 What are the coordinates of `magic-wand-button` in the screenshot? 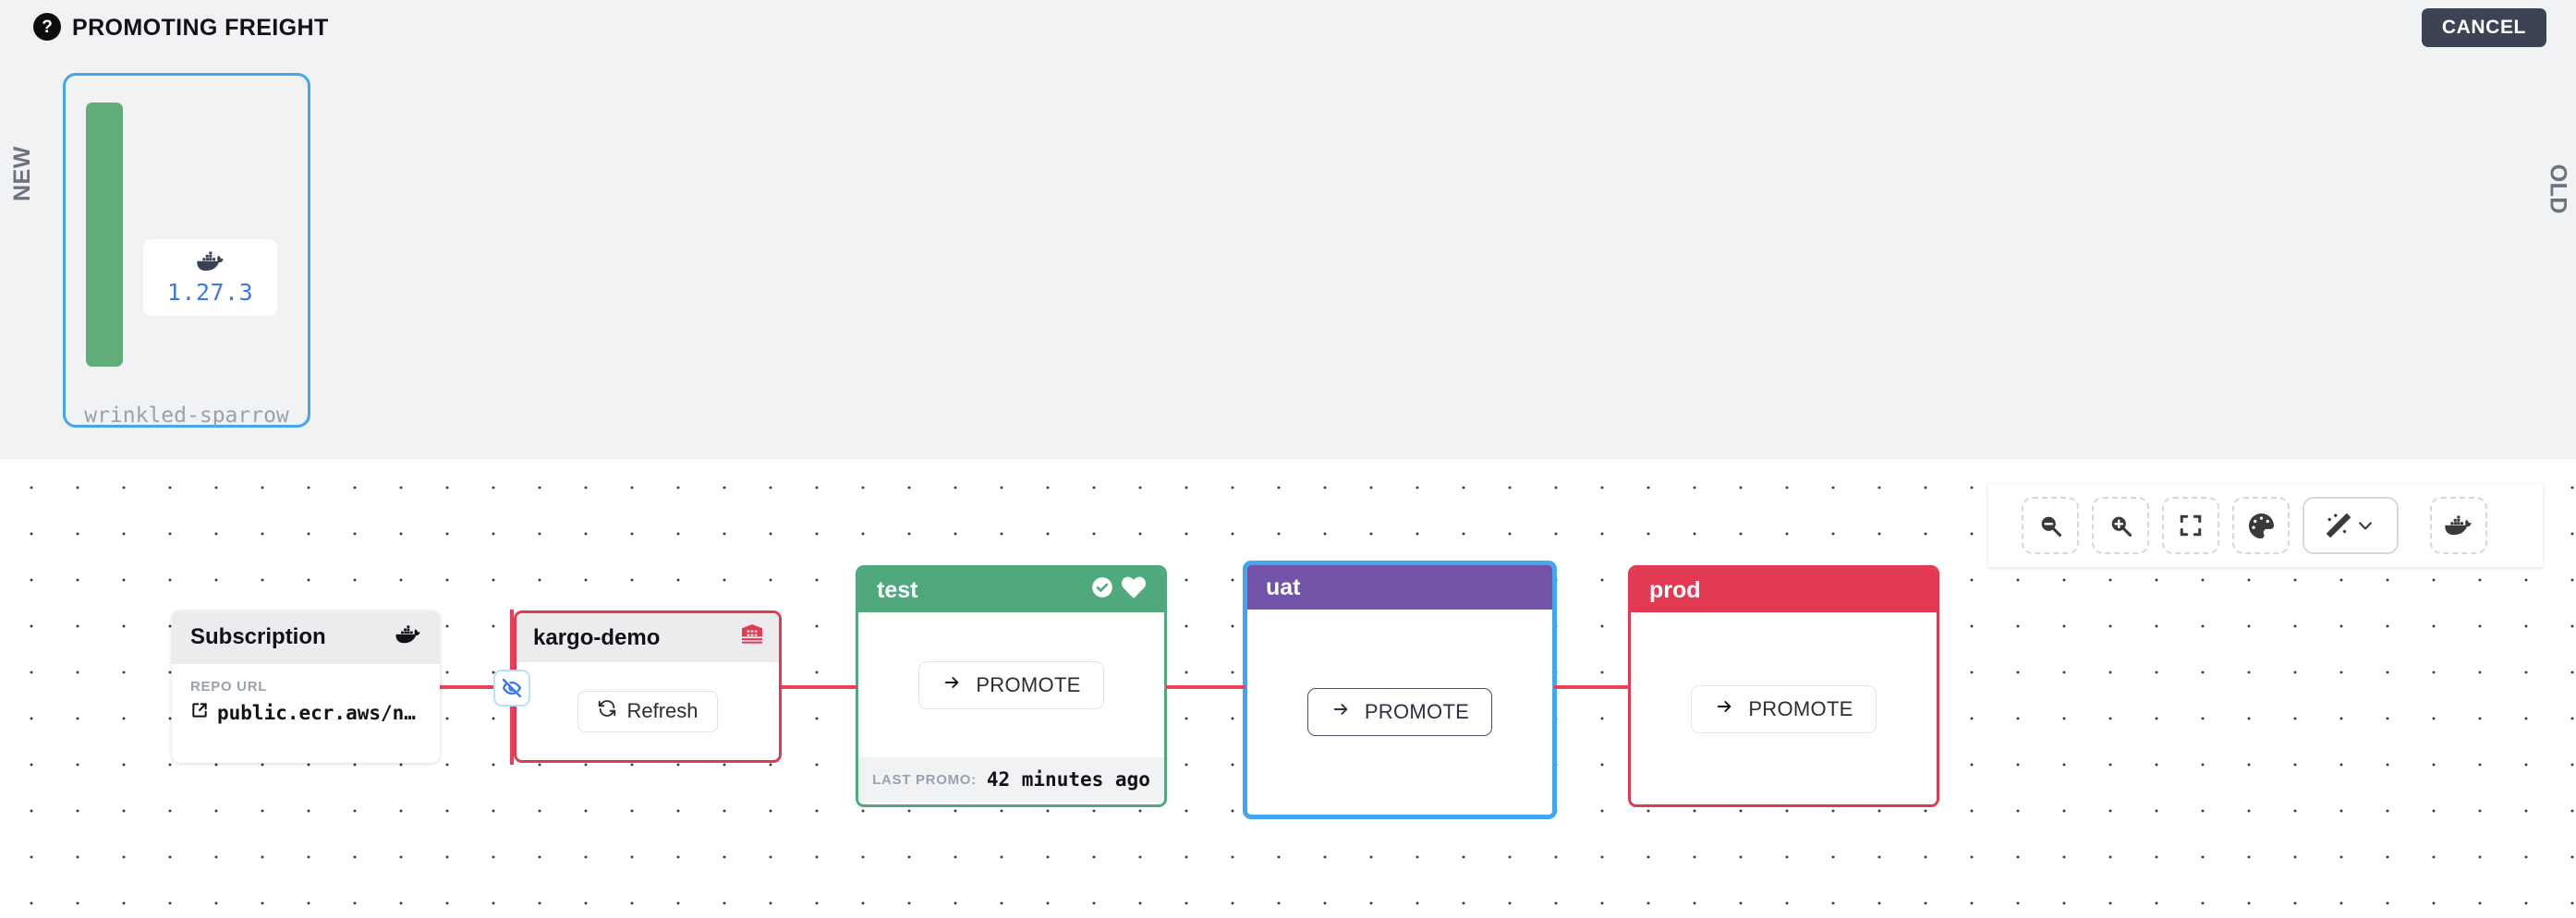 It's located at (2351, 525).